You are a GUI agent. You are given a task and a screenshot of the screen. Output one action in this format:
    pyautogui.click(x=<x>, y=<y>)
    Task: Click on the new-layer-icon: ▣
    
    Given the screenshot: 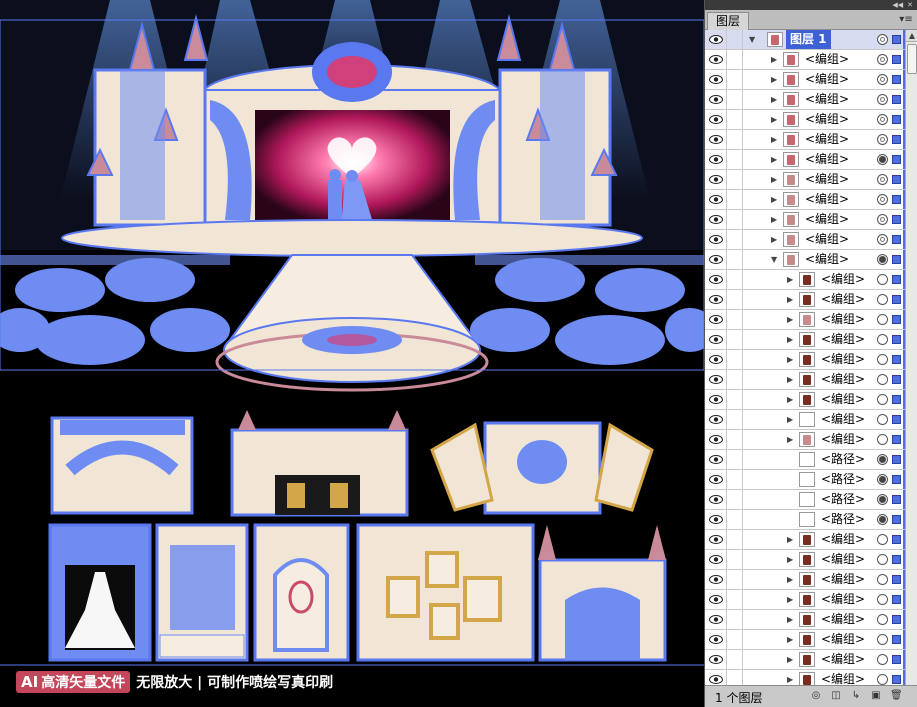 What is the action you would take?
    pyautogui.click(x=876, y=696)
    